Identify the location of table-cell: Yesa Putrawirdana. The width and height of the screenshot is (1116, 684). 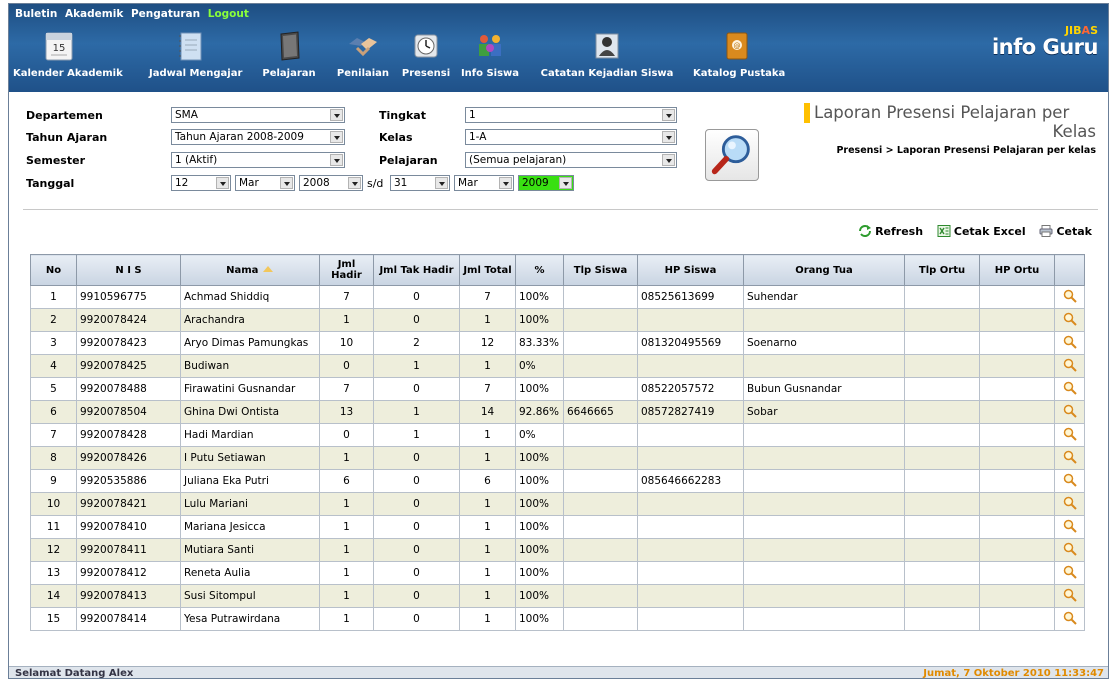
(250, 619).